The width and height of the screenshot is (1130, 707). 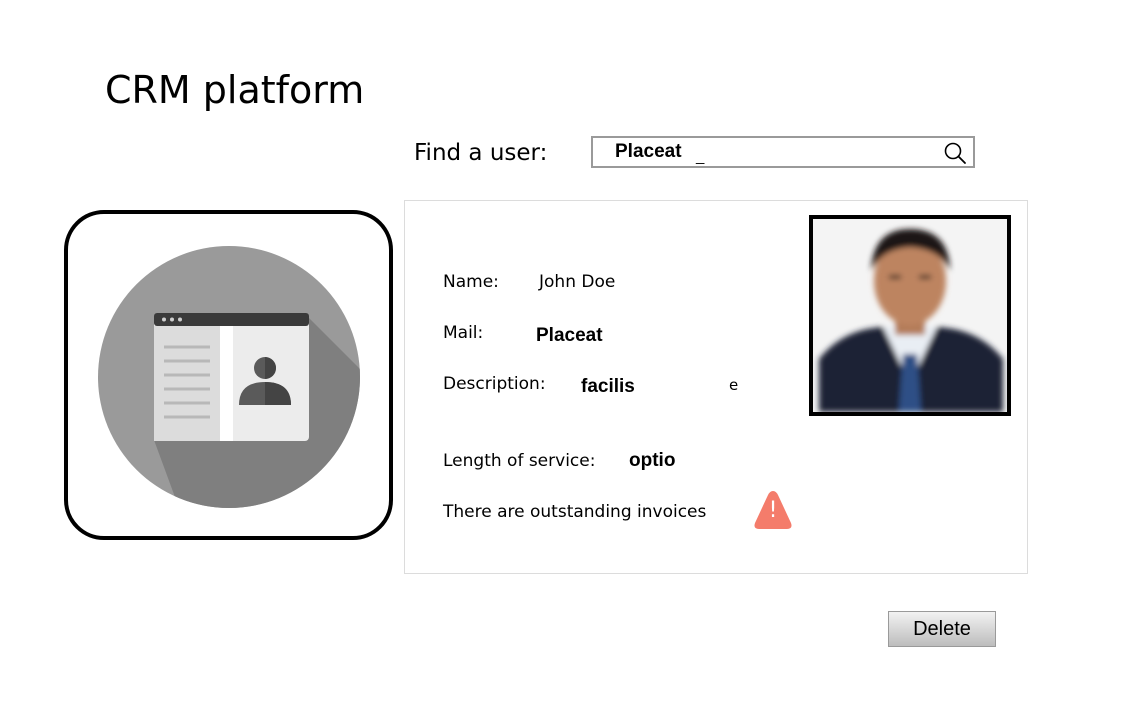 What do you see at coordinates (608, 386) in the screenshot?
I see `description-value: facilis` at bounding box center [608, 386].